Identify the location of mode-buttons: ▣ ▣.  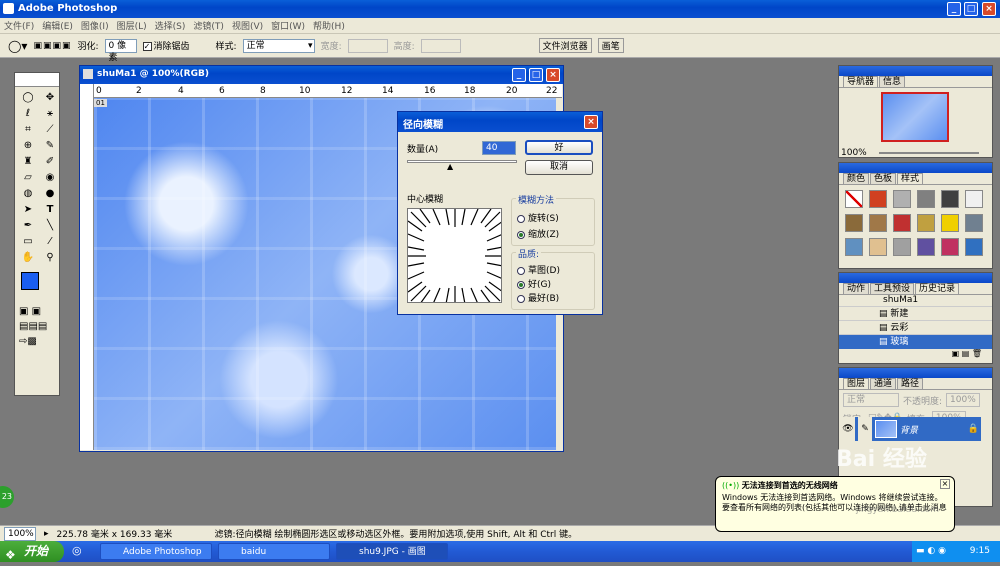
(37, 311).